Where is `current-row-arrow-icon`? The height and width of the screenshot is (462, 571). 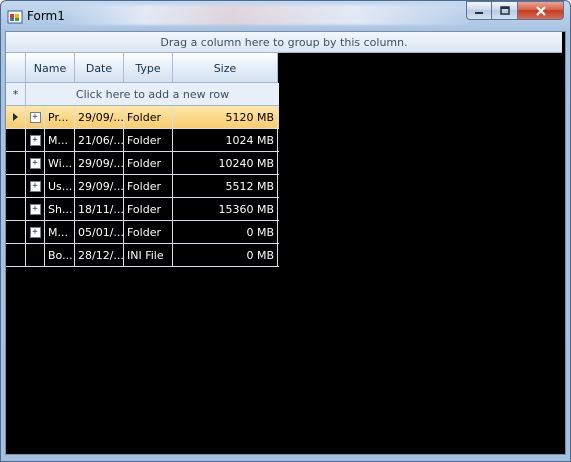
current-row-arrow-icon is located at coordinates (15, 117).